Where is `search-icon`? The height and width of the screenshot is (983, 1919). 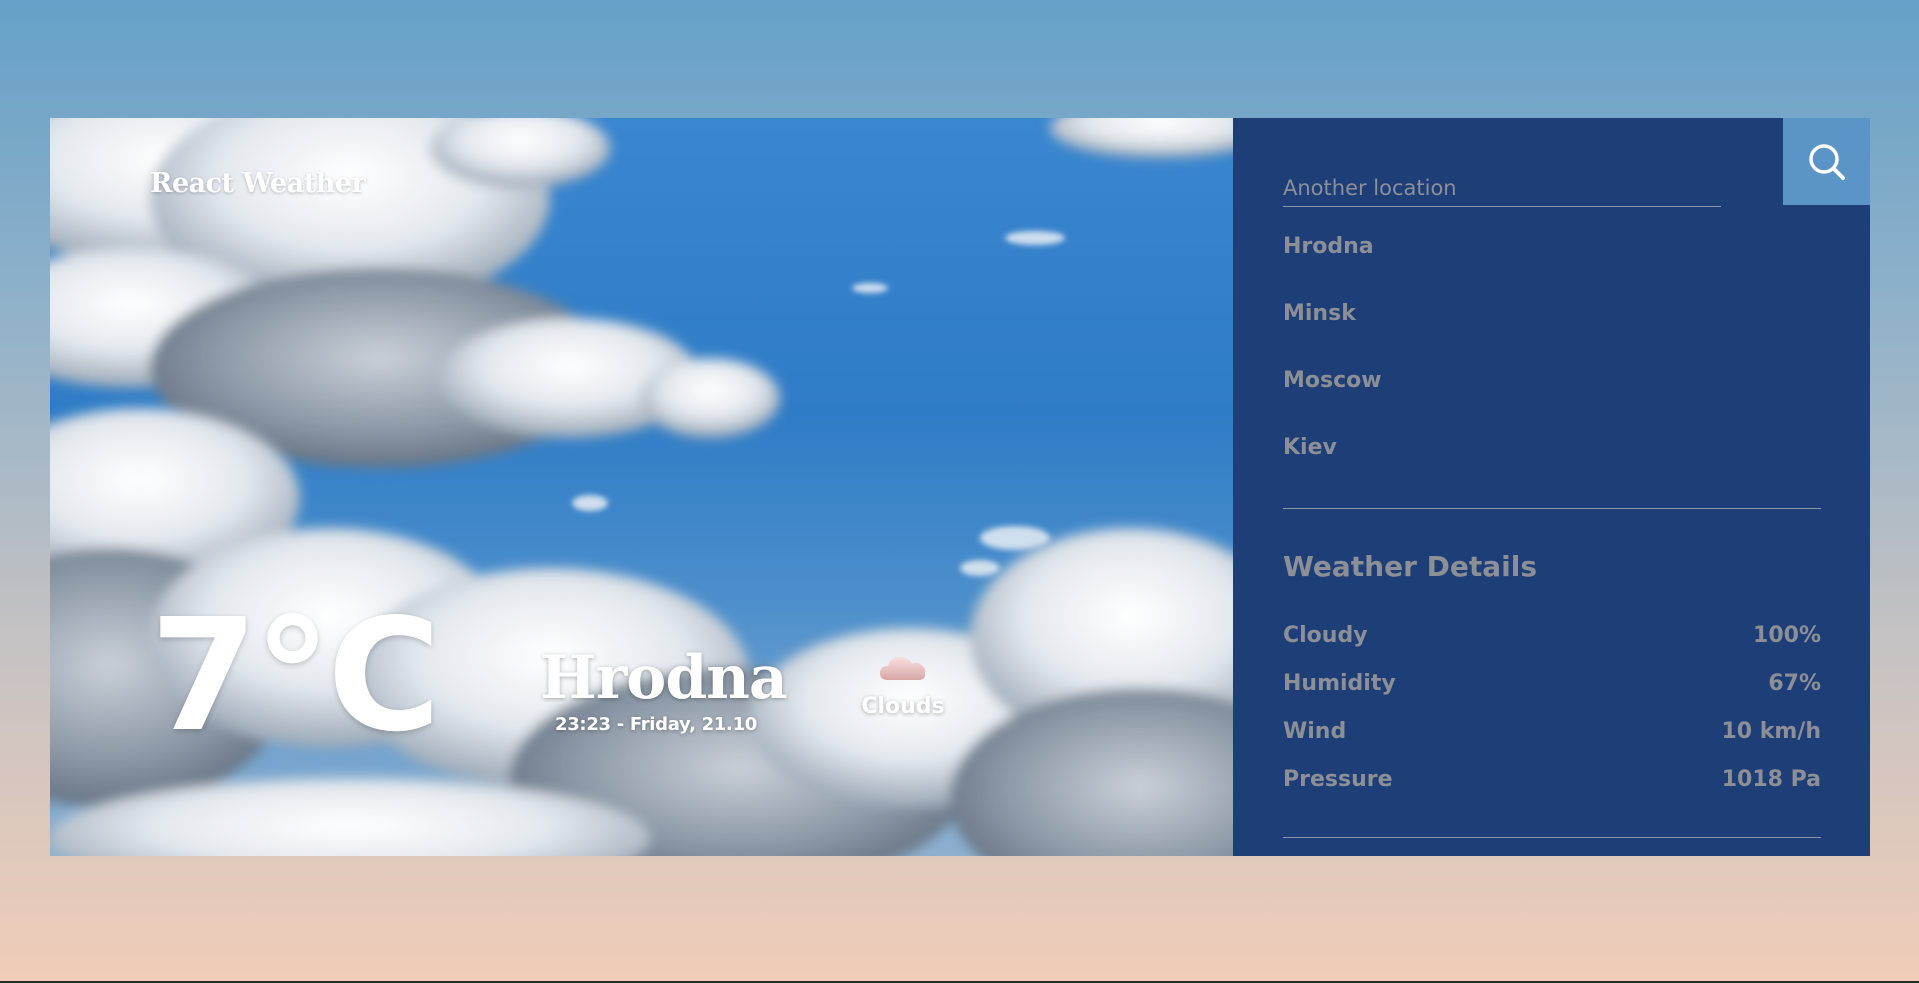 search-icon is located at coordinates (1826, 161).